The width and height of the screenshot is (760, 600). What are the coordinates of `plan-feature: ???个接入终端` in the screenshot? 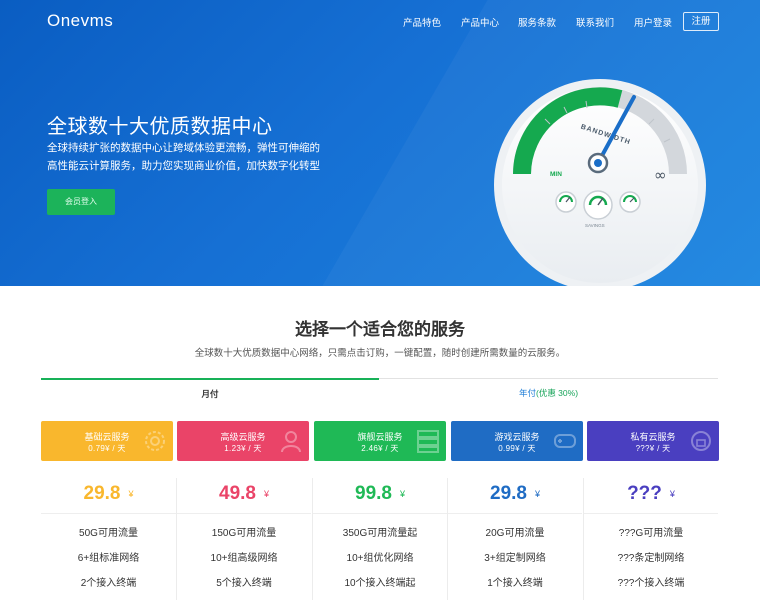 It's located at (651, 583).